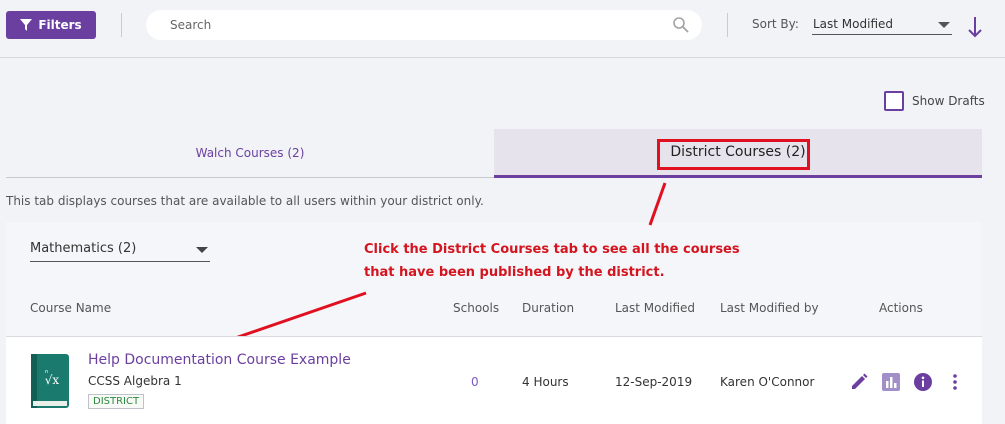 The image size is (1005, 424). Describe the element at coordinates (901, 308) in the screenshot. I see `column-header-actions: Actions` at that location.